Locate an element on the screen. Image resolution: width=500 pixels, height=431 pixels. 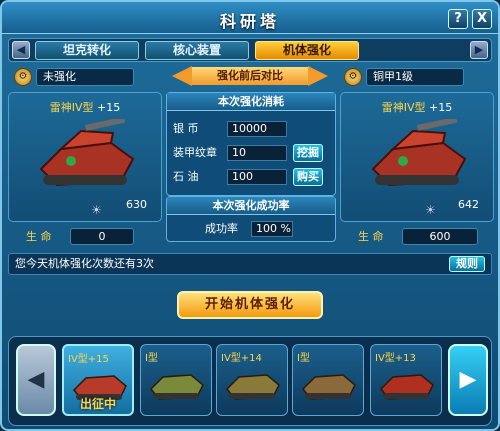
left-life-value: 0 is located at coordinates (102, 236).